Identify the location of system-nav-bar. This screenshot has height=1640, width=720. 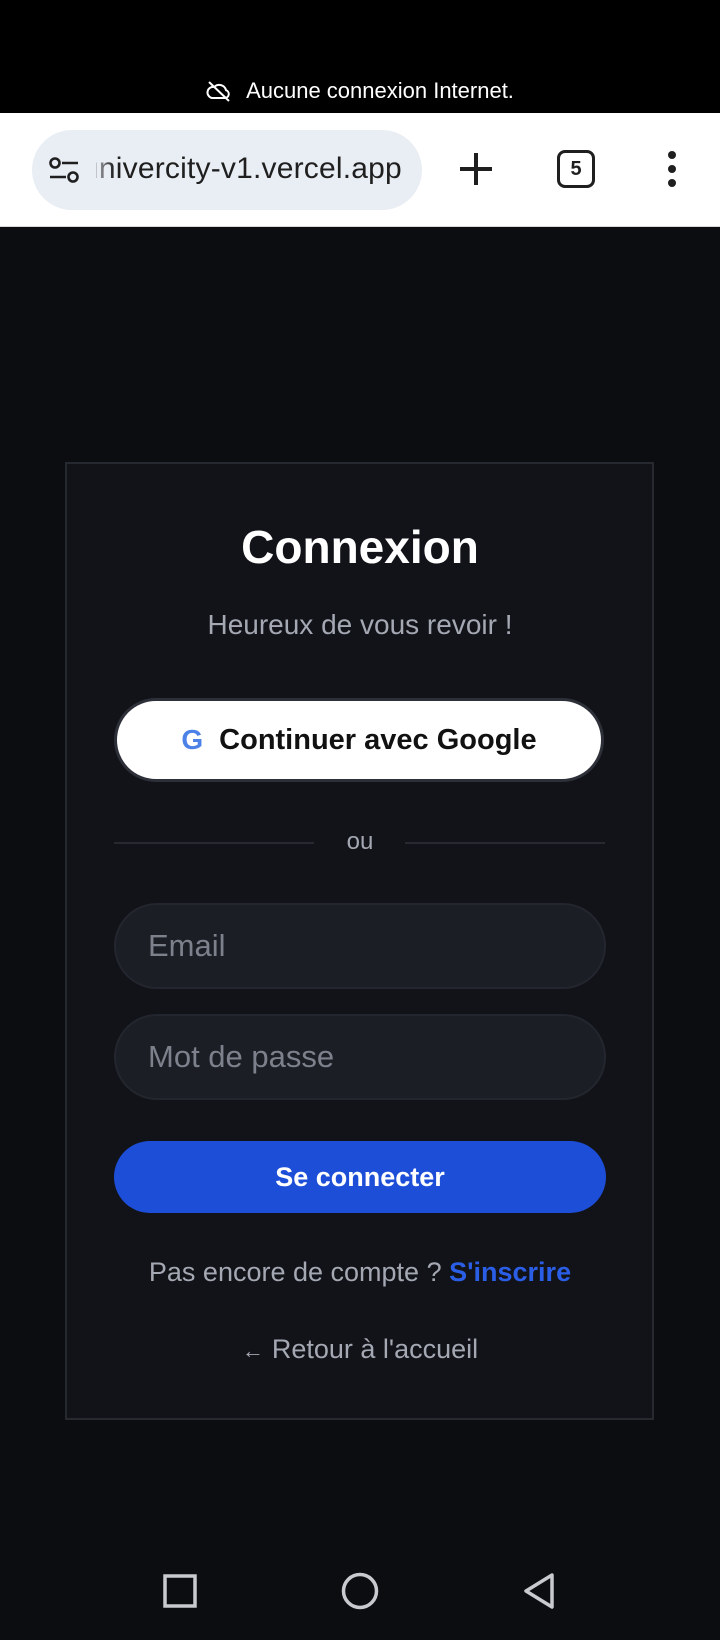
(360, 1590).